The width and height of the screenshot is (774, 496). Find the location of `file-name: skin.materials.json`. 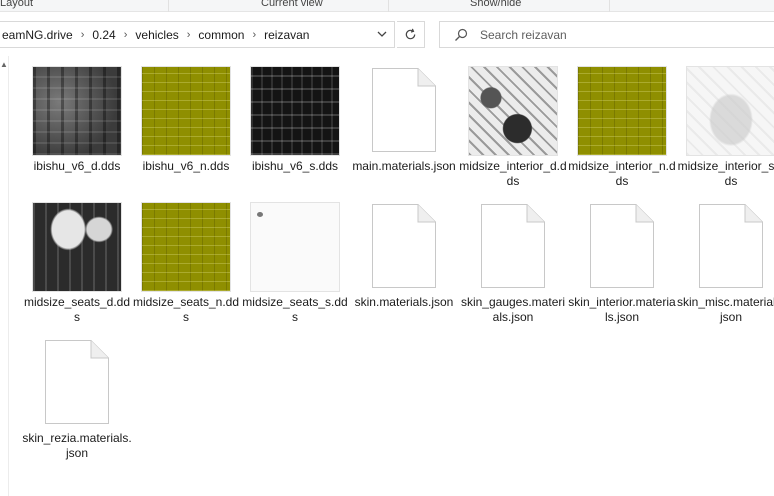

file-name: skin.materials.json is located at coordinates (404, 302).